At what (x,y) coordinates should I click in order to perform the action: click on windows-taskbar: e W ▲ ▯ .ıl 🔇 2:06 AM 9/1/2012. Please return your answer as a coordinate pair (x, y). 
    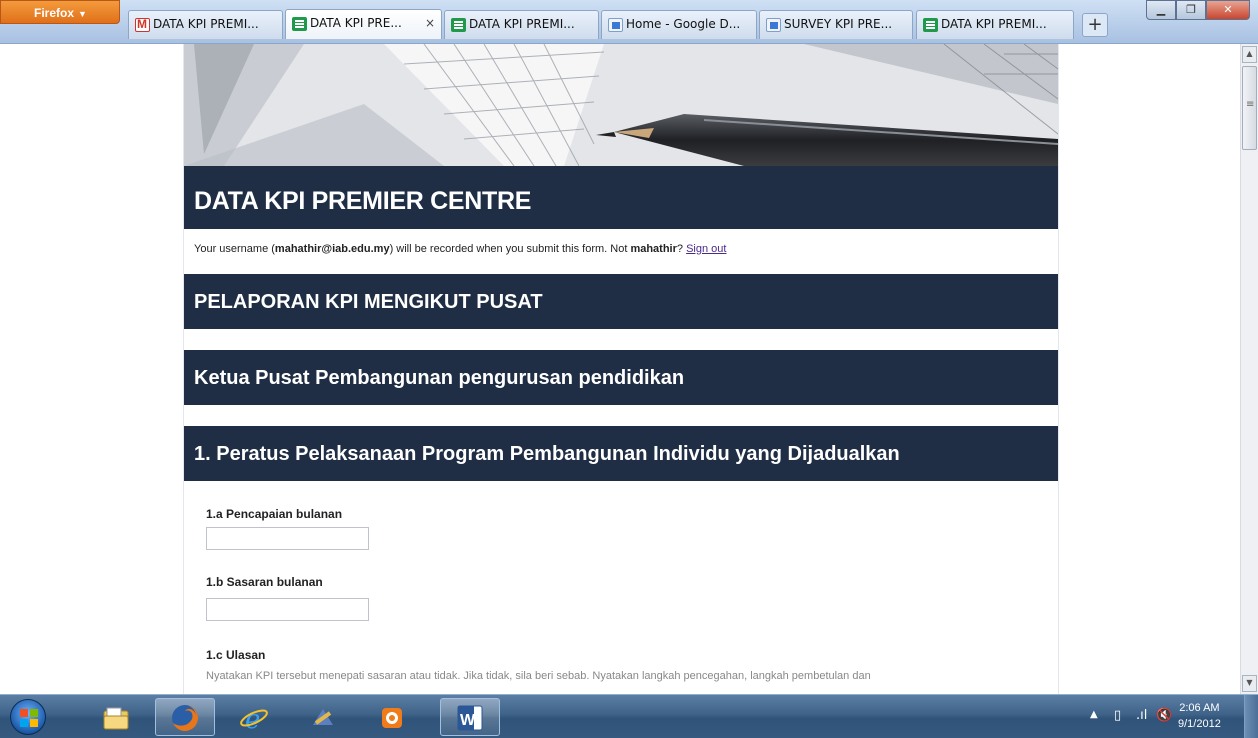
    Looking at the image, I should click on (629, 716).